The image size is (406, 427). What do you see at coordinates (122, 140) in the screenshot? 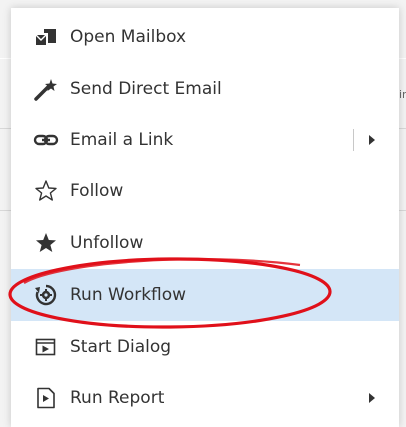
I see `menu-item-label: Email a Link` at bounding box center [122, 140].